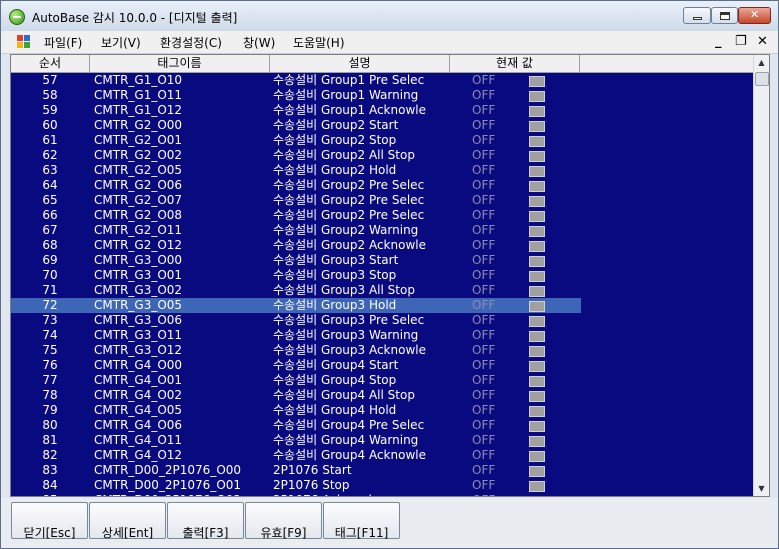 This screenshot has width=779, height=549. Describe the element at coordinates (138, 110) in the screenshot. I see `row-tag-name: CMTR_G1_O12` at that location.